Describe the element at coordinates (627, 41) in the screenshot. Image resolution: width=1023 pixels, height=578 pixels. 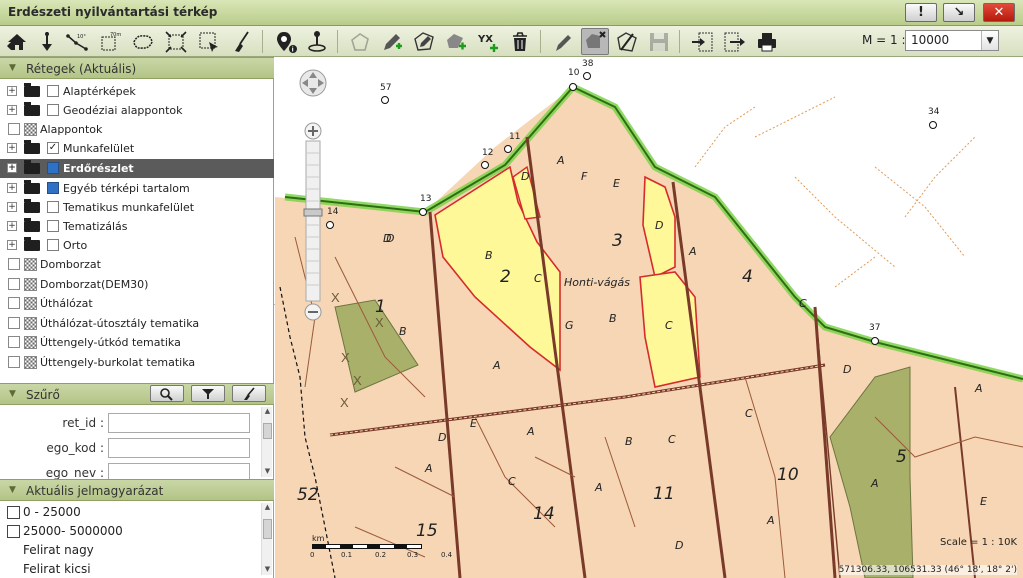
I see `split-icon` at that location.